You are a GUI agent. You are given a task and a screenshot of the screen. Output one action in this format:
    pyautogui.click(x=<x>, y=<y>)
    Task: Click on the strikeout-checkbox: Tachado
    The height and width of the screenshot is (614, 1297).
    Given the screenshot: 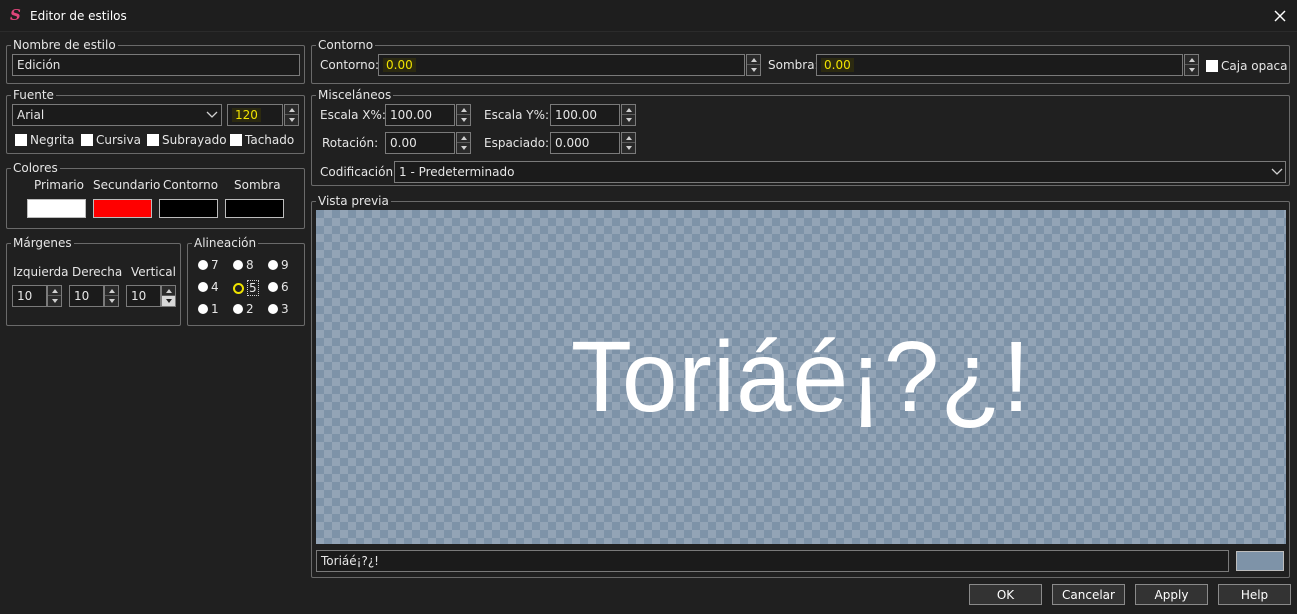 What is the action you would take?
    pyautogui.click(x=262, y=140)
    